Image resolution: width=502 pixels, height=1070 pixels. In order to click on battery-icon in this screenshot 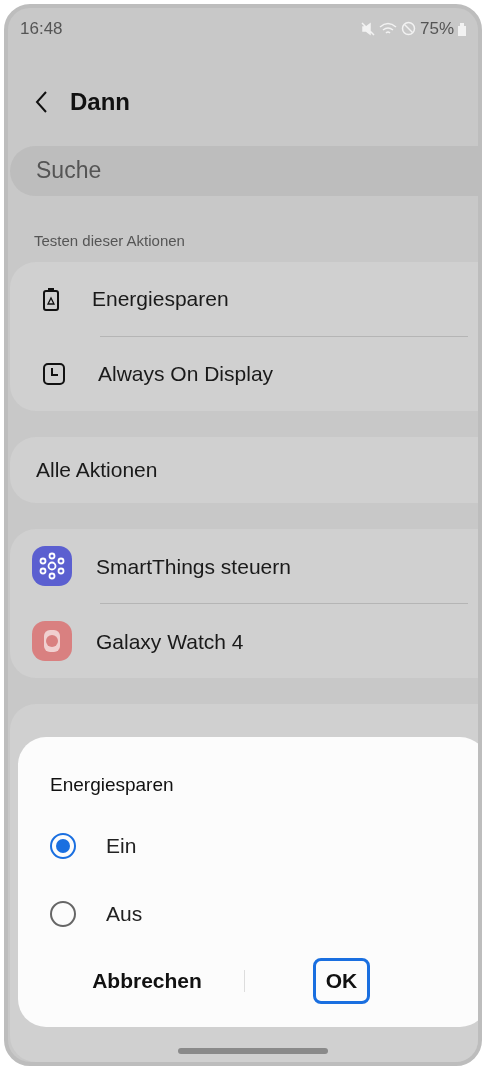, I will do `click(51, 299)`.